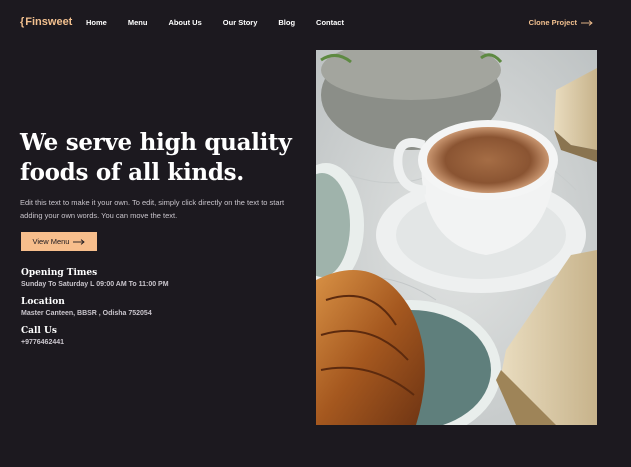 Image resolution: width=631 pixels, height=467 pixels. What do you see at coordinates (552, 22) in the screenshot?
I see `clone-project-label: Clone Project` at bounding box center [552, 22].